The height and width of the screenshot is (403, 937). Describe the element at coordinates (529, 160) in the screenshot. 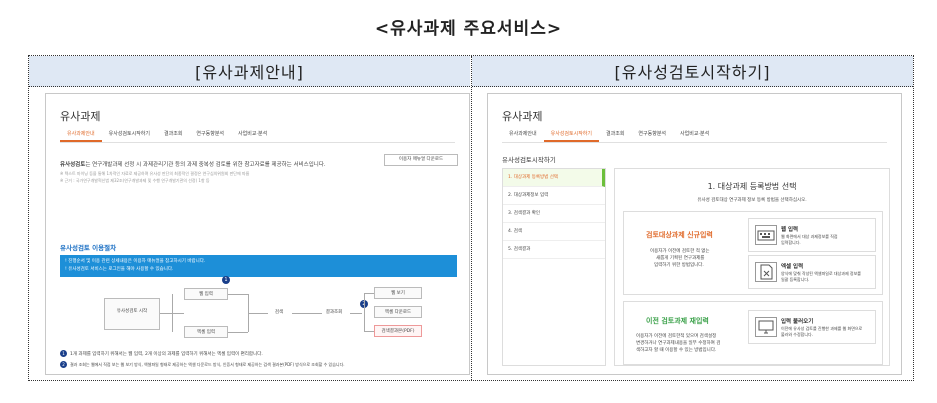

I see `section-title: 유사성검토시작하기` at that location.